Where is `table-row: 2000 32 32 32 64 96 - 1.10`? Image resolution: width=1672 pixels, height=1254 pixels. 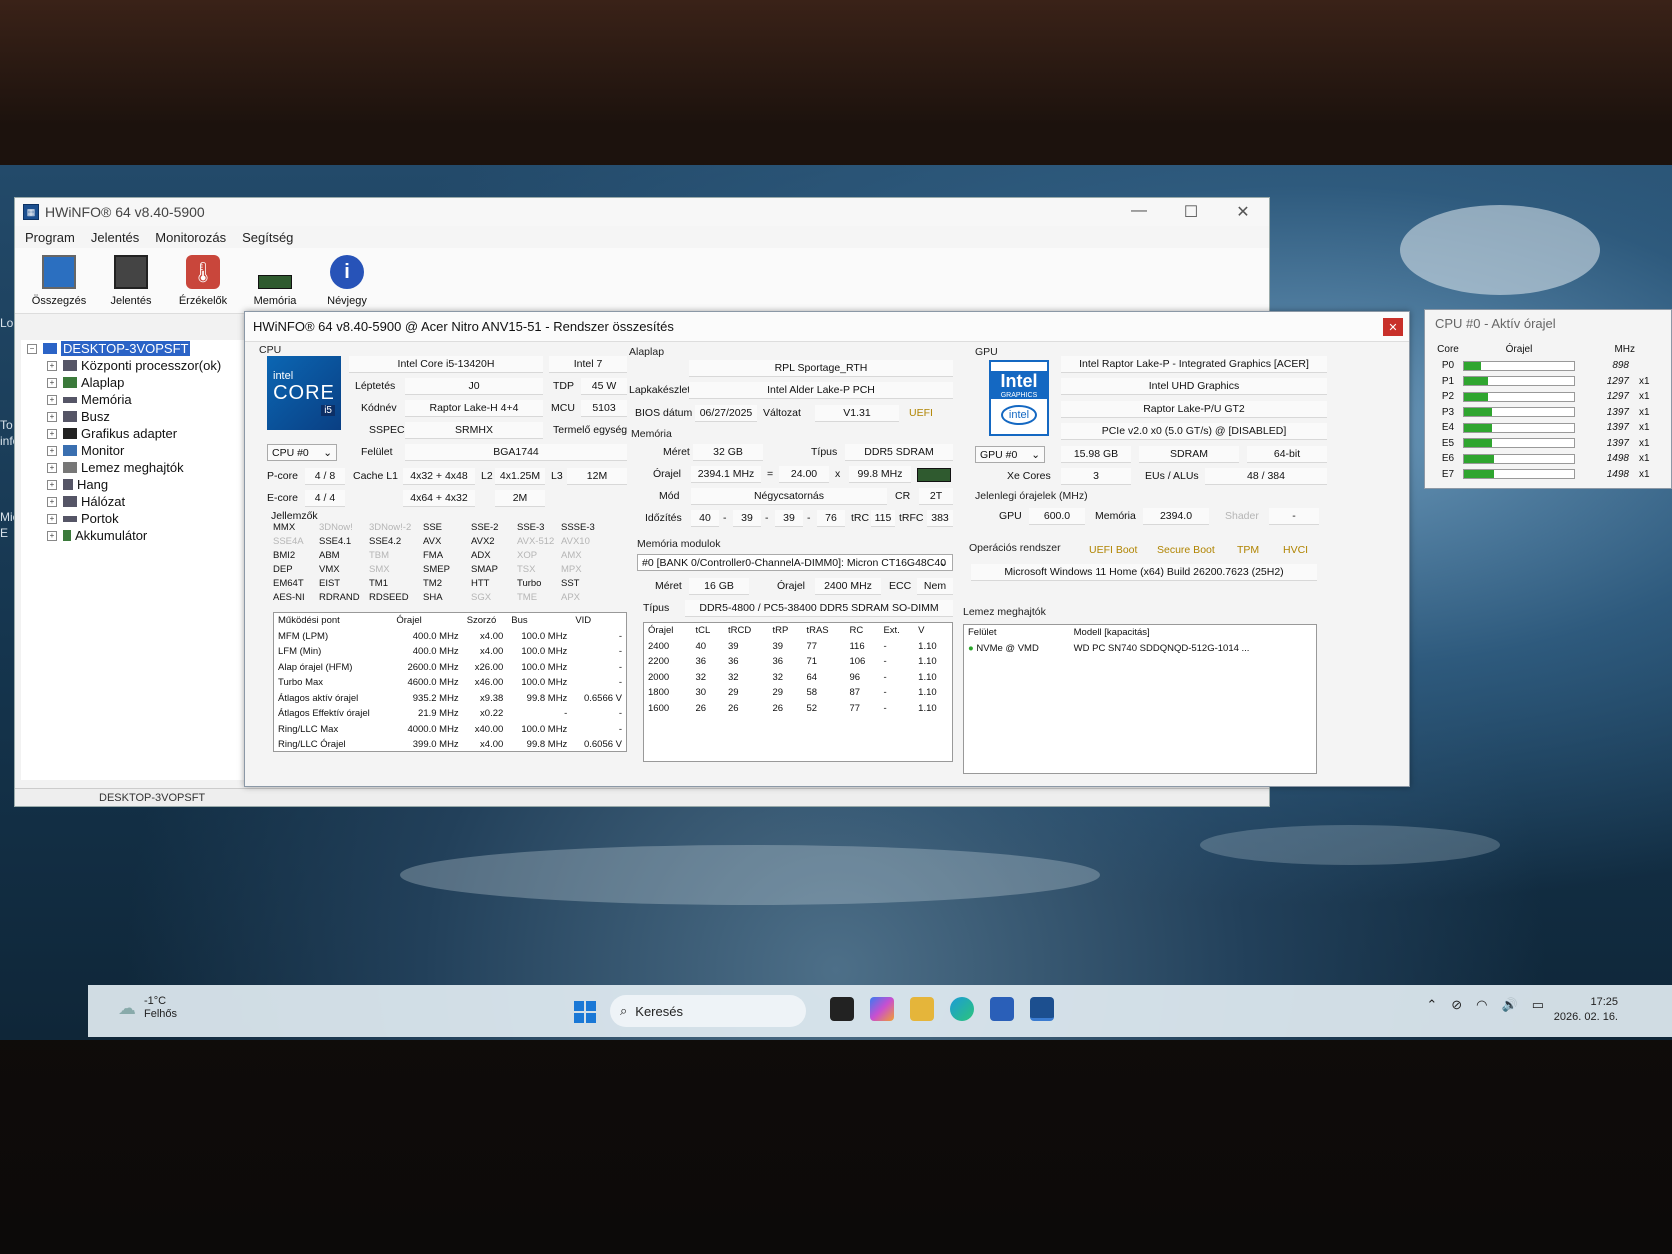 table-row: 2000 32 32 32 64 96 - 1.10 is located at coordinates (798, 678).